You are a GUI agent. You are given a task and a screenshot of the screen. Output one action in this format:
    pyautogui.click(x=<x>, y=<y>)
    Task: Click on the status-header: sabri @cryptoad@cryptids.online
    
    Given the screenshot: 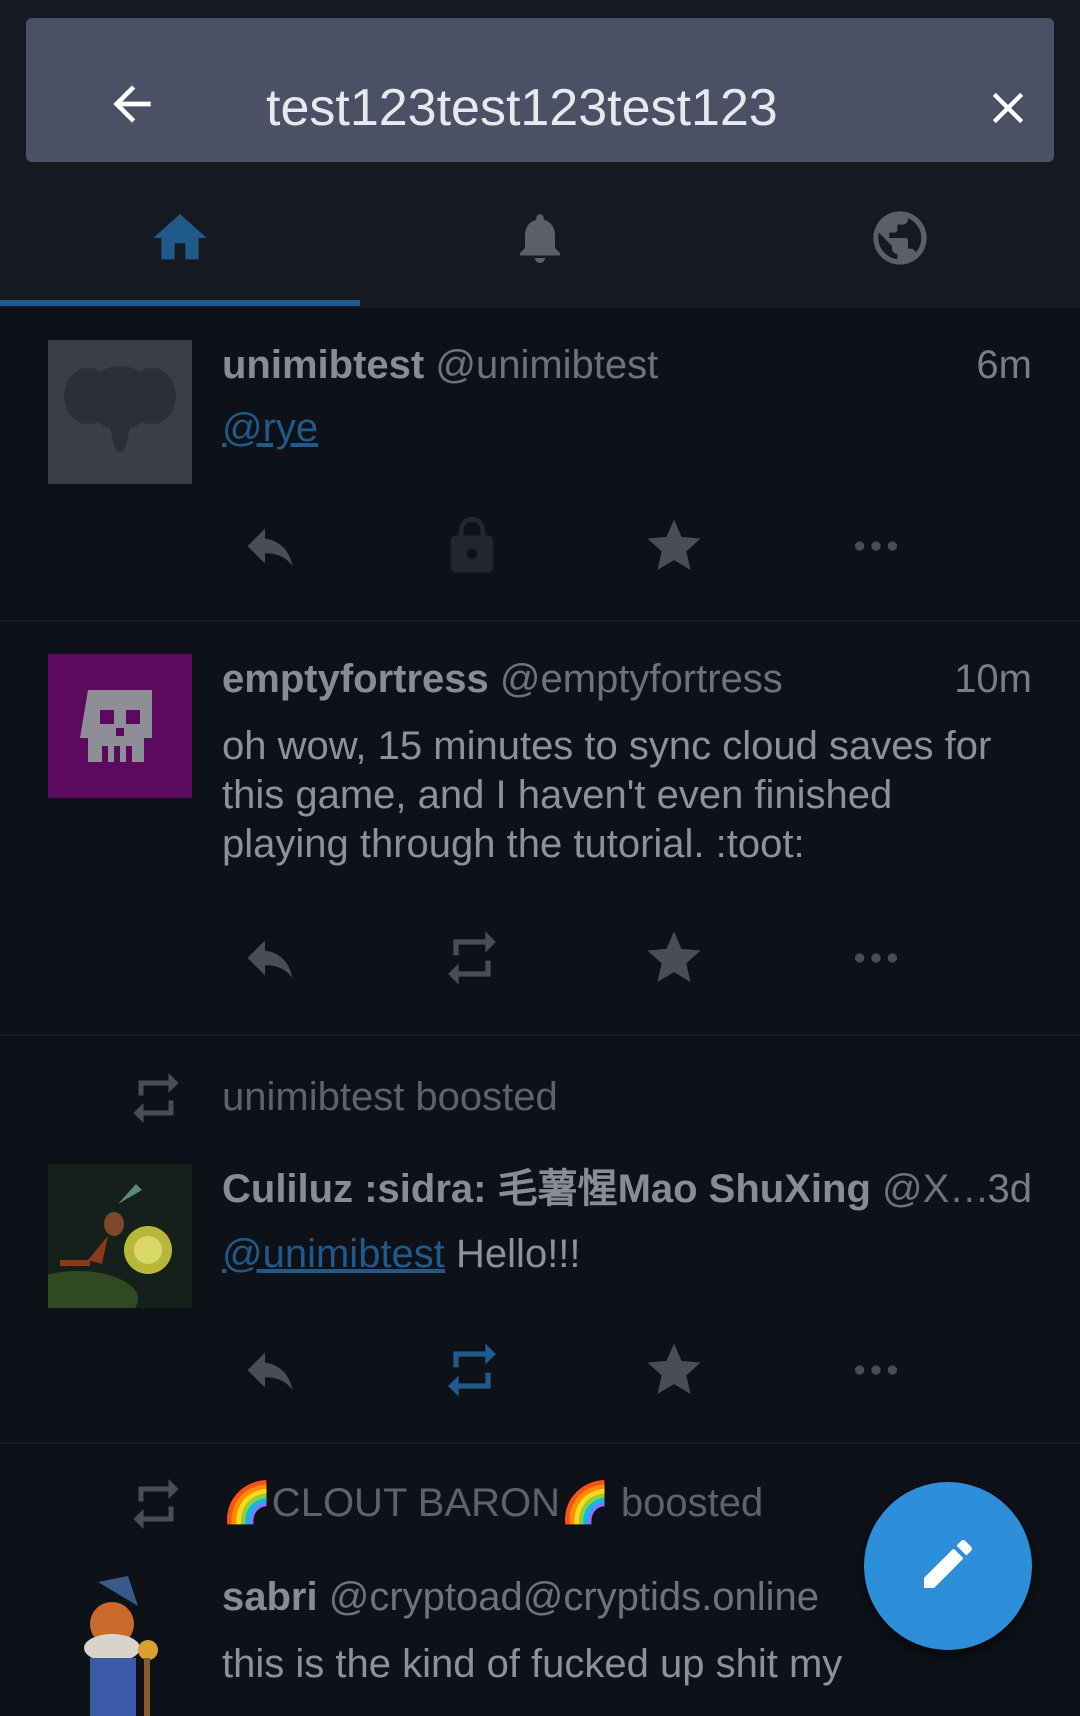 What is the action you would take?
    pyautogui.click(x=520, y=1597)
    